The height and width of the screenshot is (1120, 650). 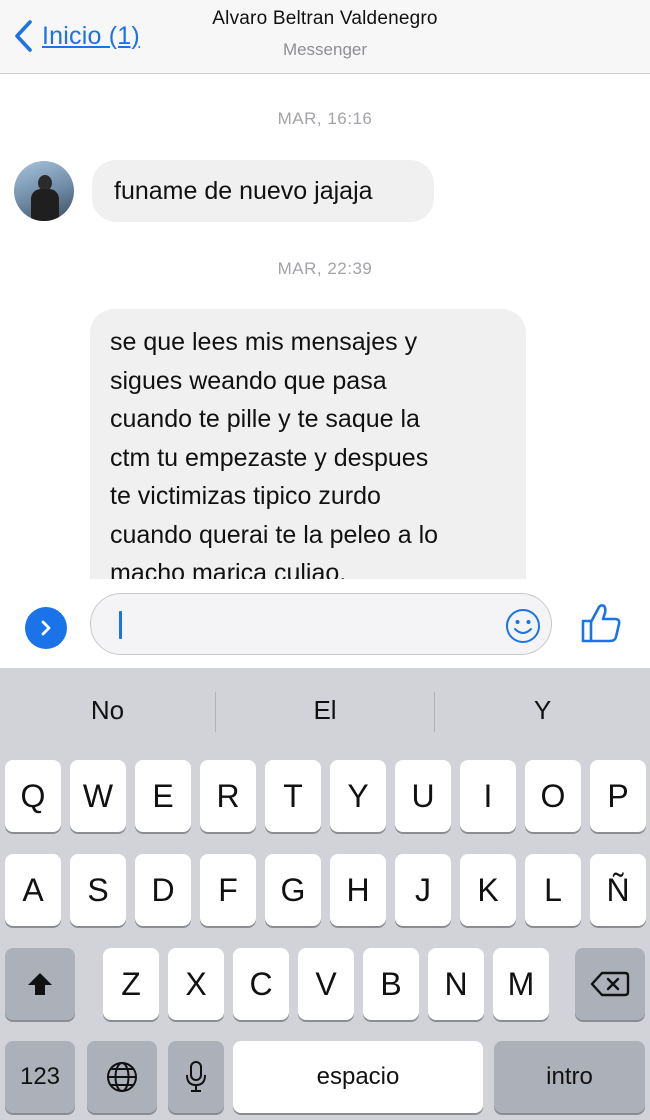 I want to click on return-key-label: intro, so click(x=569, y=1076).